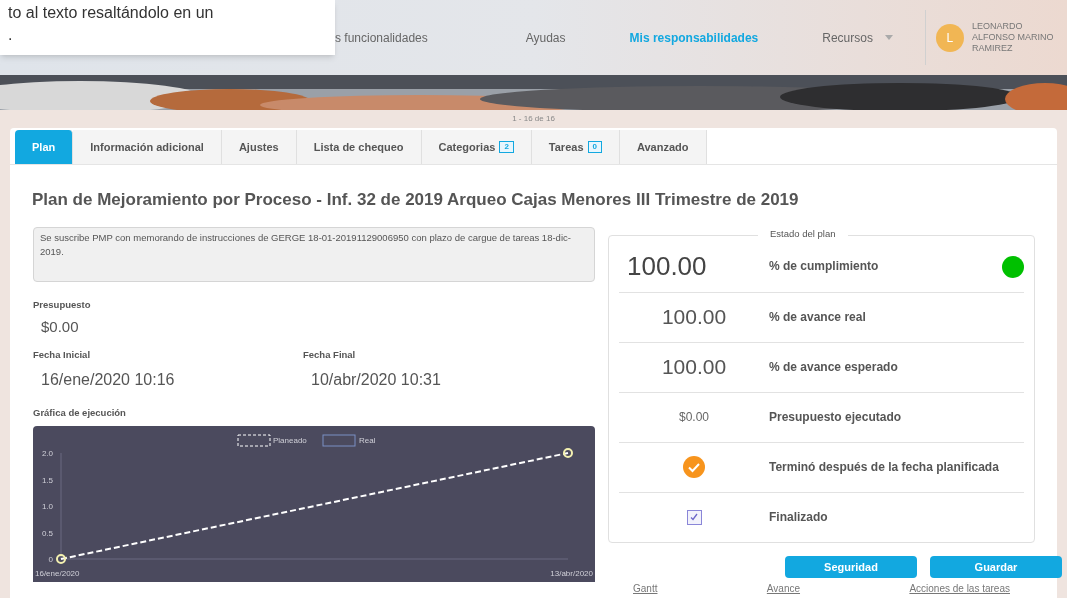 Image resolution: width=1067 pixels, height=598 pixels. What do you see at coordinates (108, 379) in the screenshot?
I see `field-value: 16/ene/2020 10:16` at bounding box center [108, 379].